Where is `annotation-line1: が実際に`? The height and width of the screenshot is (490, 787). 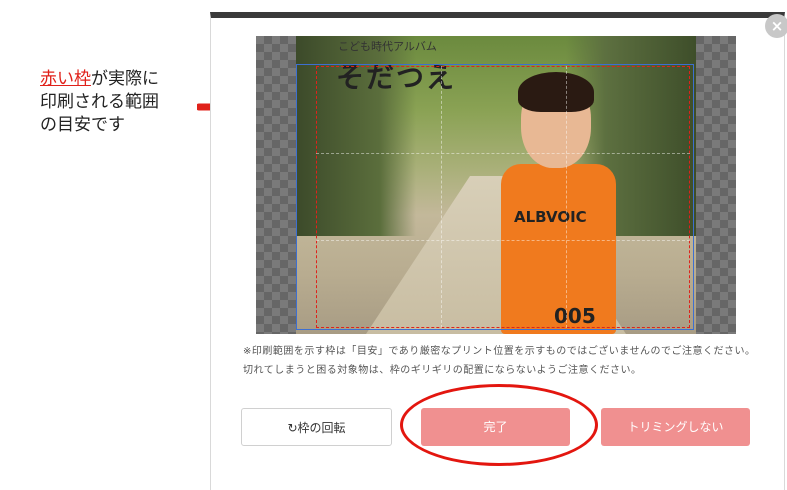
annotation-line1: が実際に is located at coordinates (125, 79).